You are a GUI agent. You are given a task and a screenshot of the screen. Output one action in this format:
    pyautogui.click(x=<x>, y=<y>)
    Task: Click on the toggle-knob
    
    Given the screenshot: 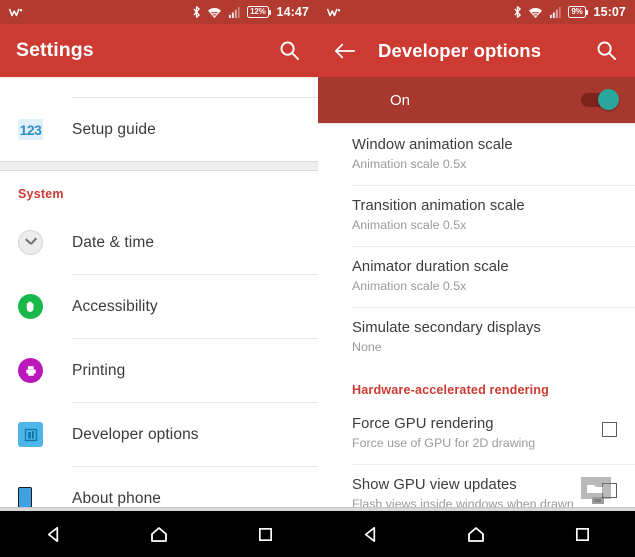 What is the action you would take?
    pyautogui.click(x=608, y=99)
    